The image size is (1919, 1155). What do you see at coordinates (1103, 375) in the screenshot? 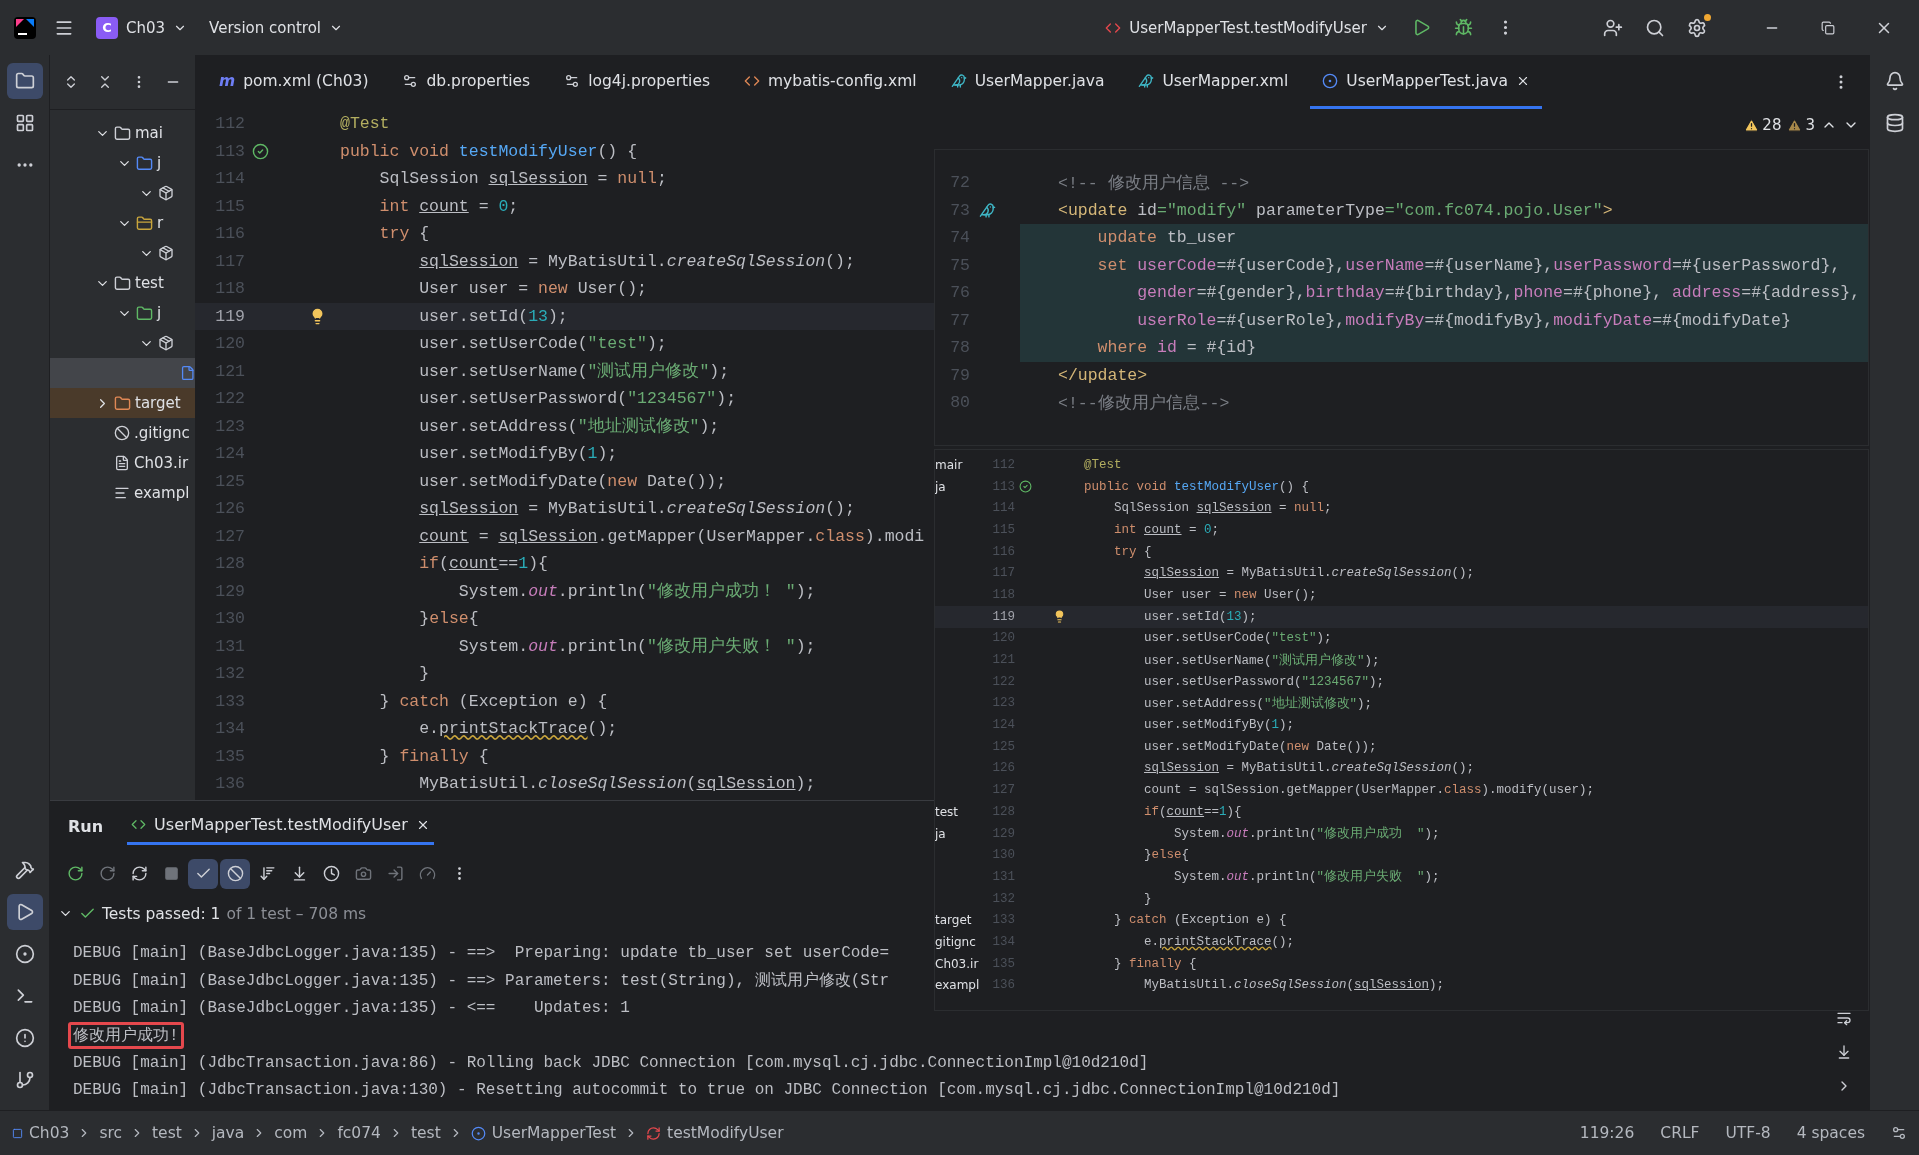
I see `code-line: </update>` at bounding box center [1103, 375].